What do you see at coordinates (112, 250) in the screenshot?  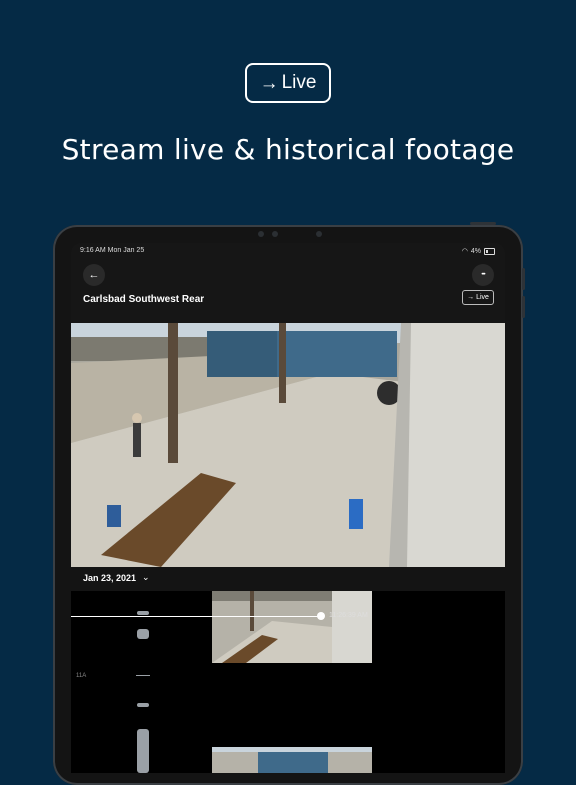 I see `status-time: 9:16 AM Mon Jan 25` at bounding box center [112, 250].